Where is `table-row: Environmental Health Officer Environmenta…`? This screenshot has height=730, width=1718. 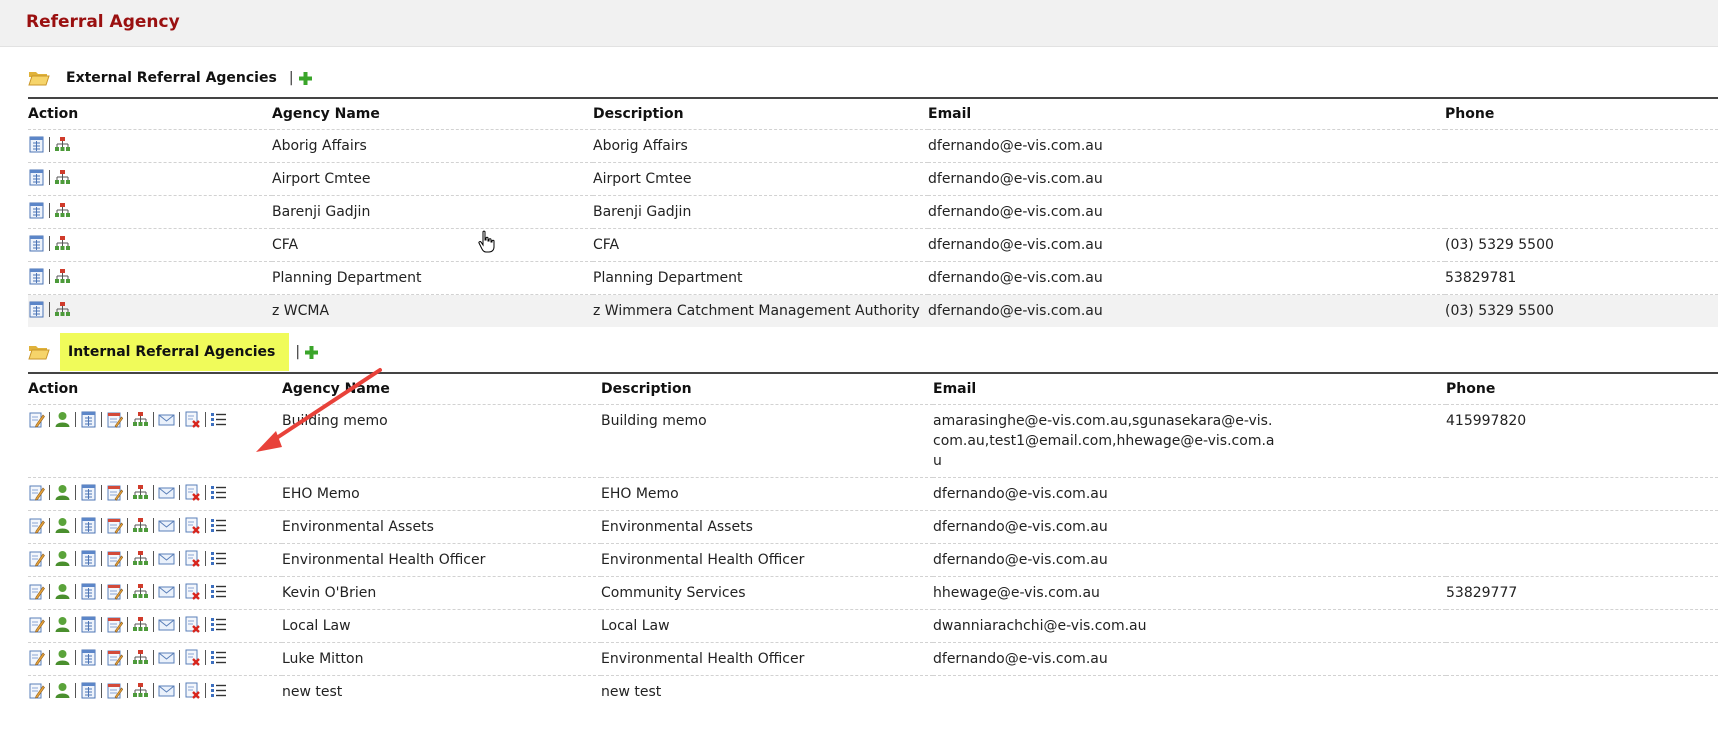 table-row: Environmental Health Officer Environmenta… is located at coordinates (873, 560).